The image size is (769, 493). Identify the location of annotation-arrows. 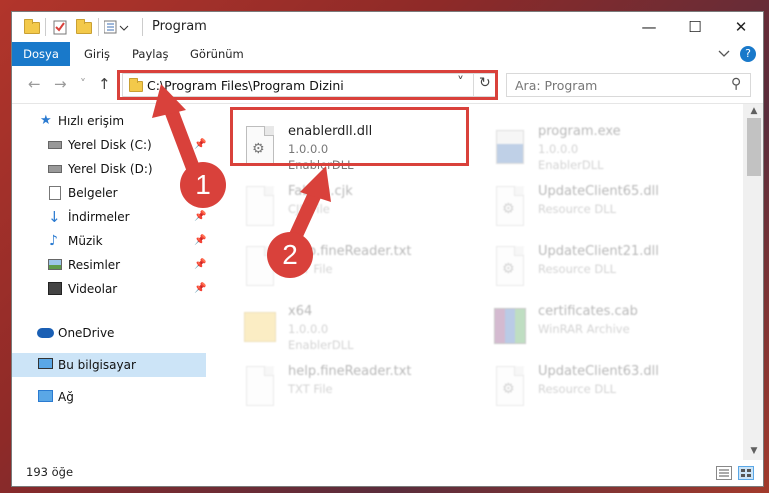
(241, 167).